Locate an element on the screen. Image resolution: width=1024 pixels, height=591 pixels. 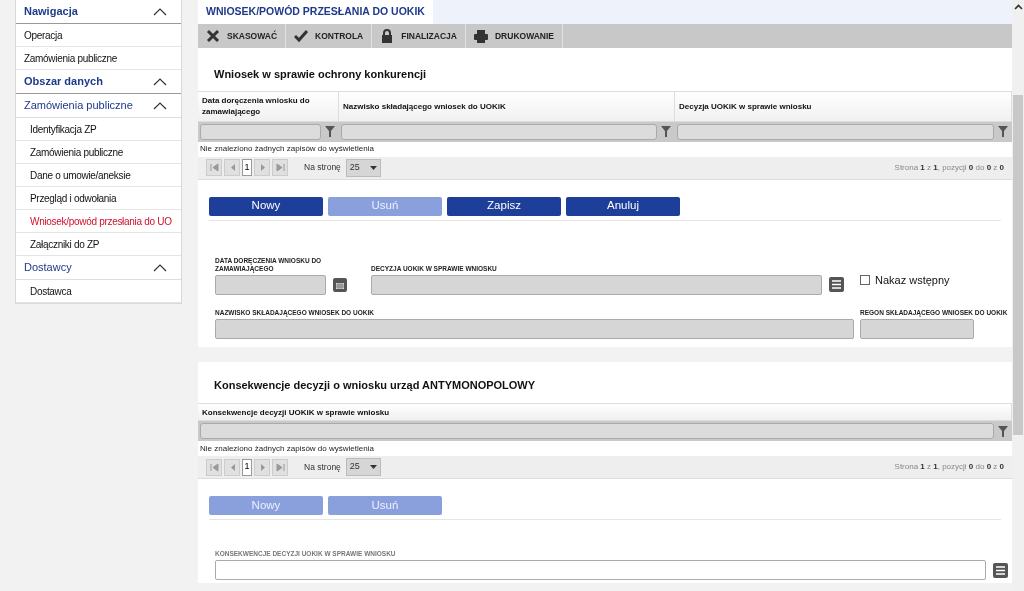
action-button: Nowy is located at coordinates (266, 206).